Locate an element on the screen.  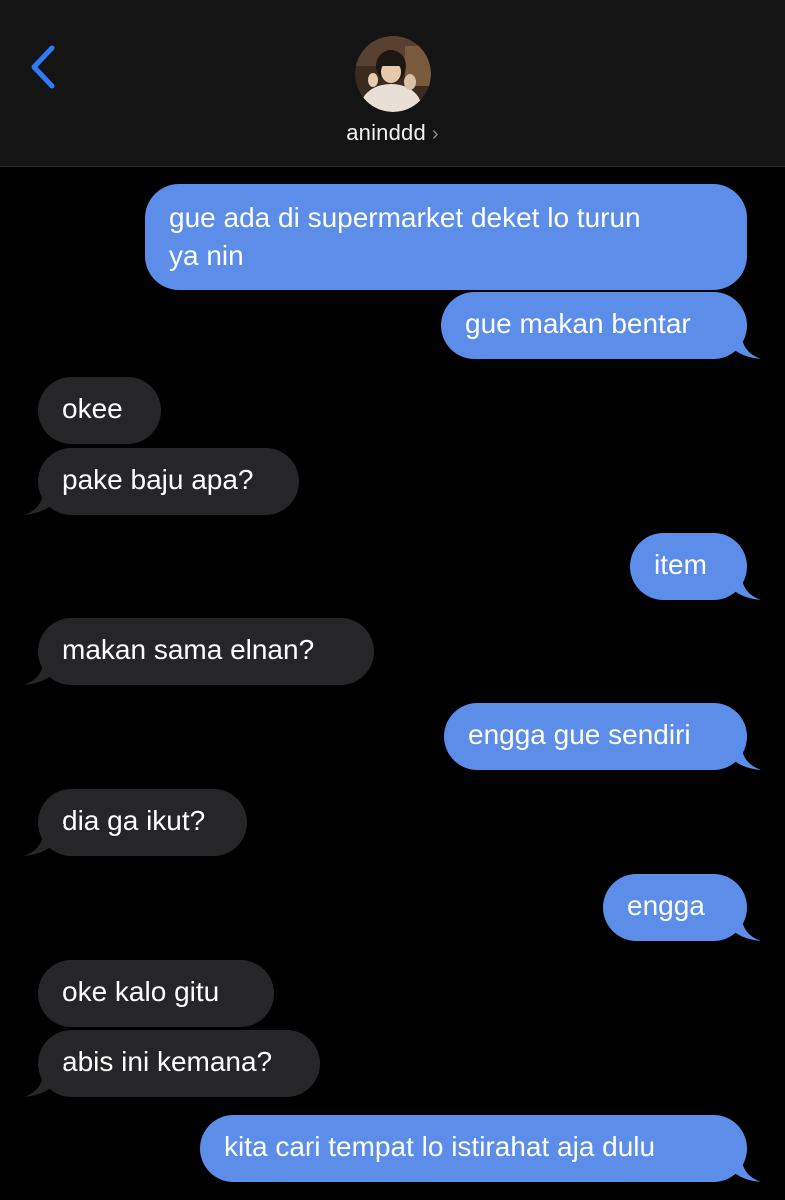
received-message: dia ga ikut? is located at coordinates (135, 822).